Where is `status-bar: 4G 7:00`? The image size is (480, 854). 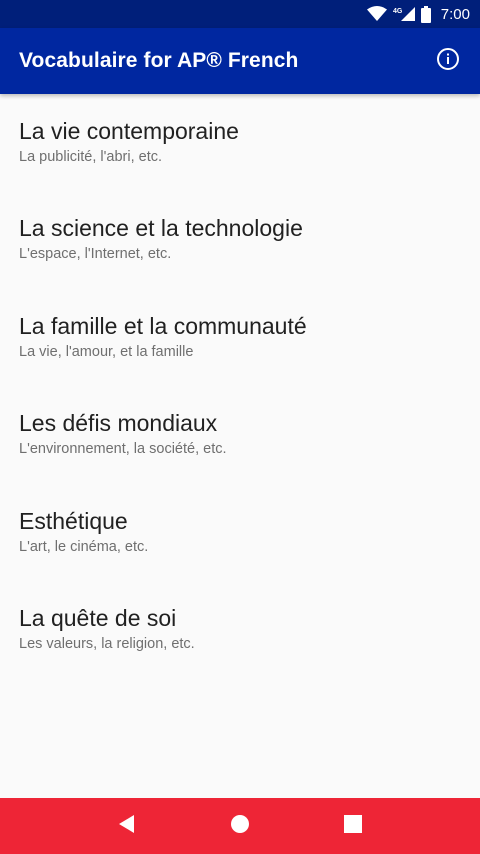 status-bar: 4G 7:00 is located at coordinates (240, 14).